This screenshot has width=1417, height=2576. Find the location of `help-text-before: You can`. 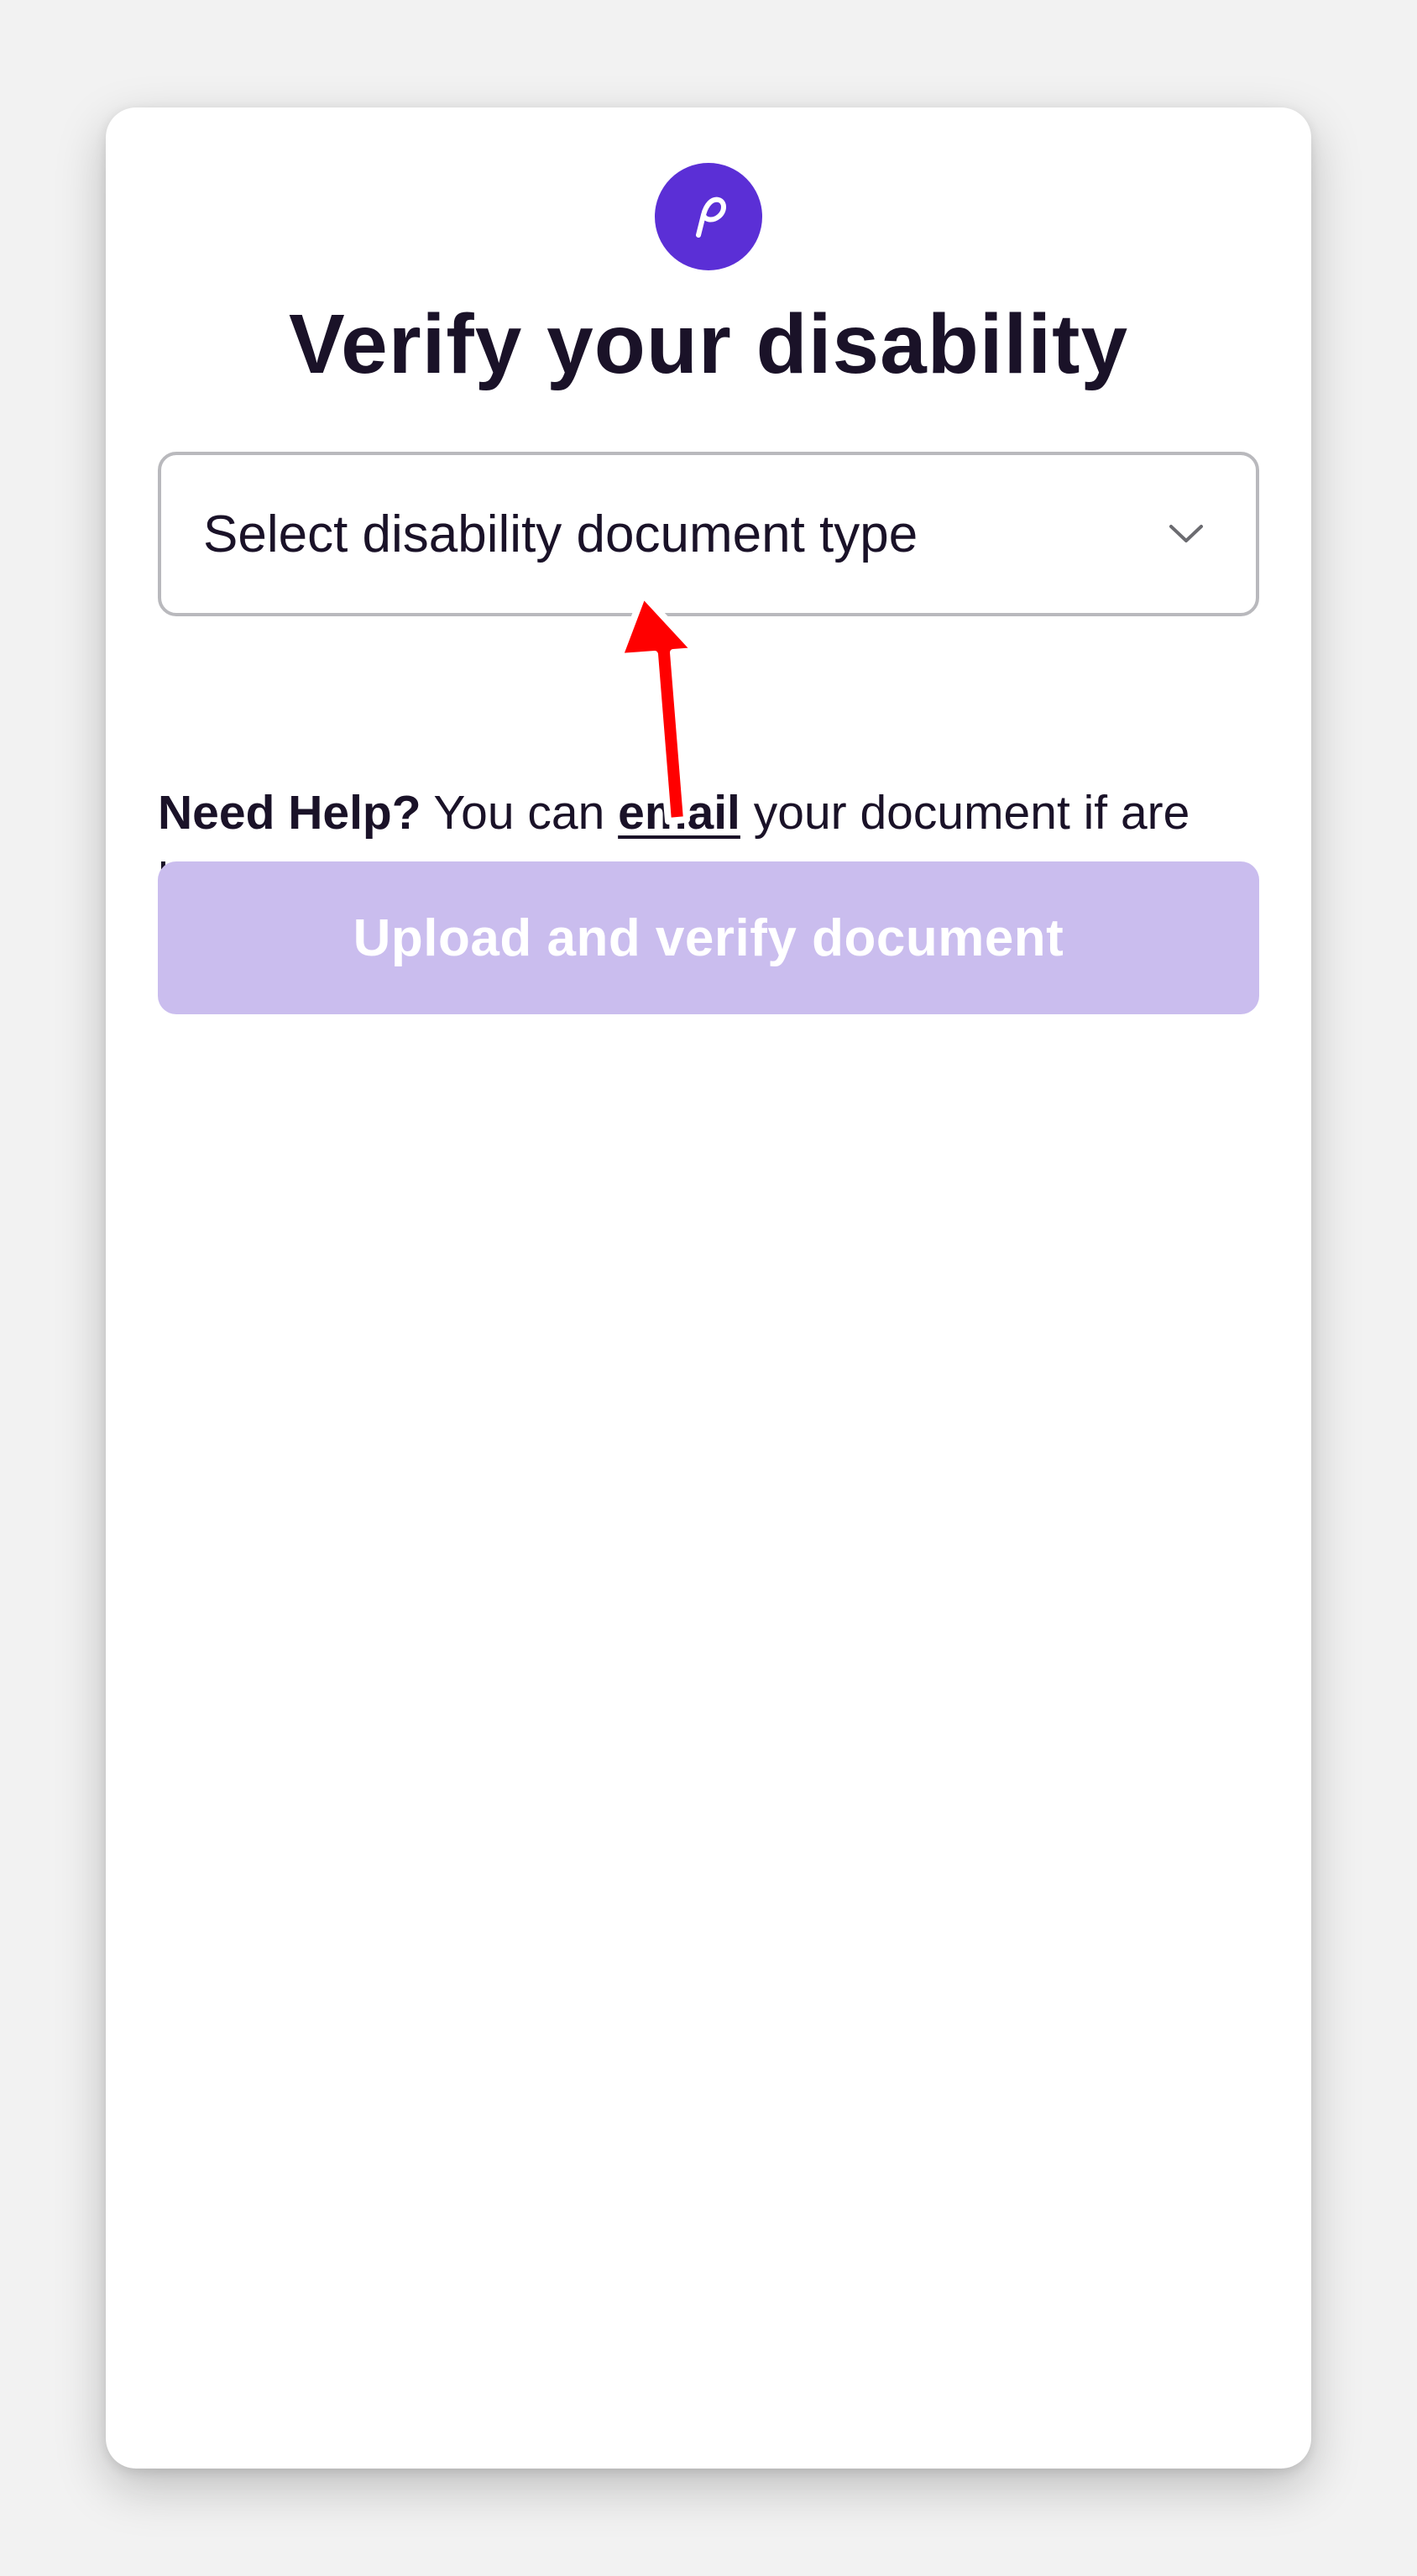

help-text-before: You can is located at coordinates (520, 813).